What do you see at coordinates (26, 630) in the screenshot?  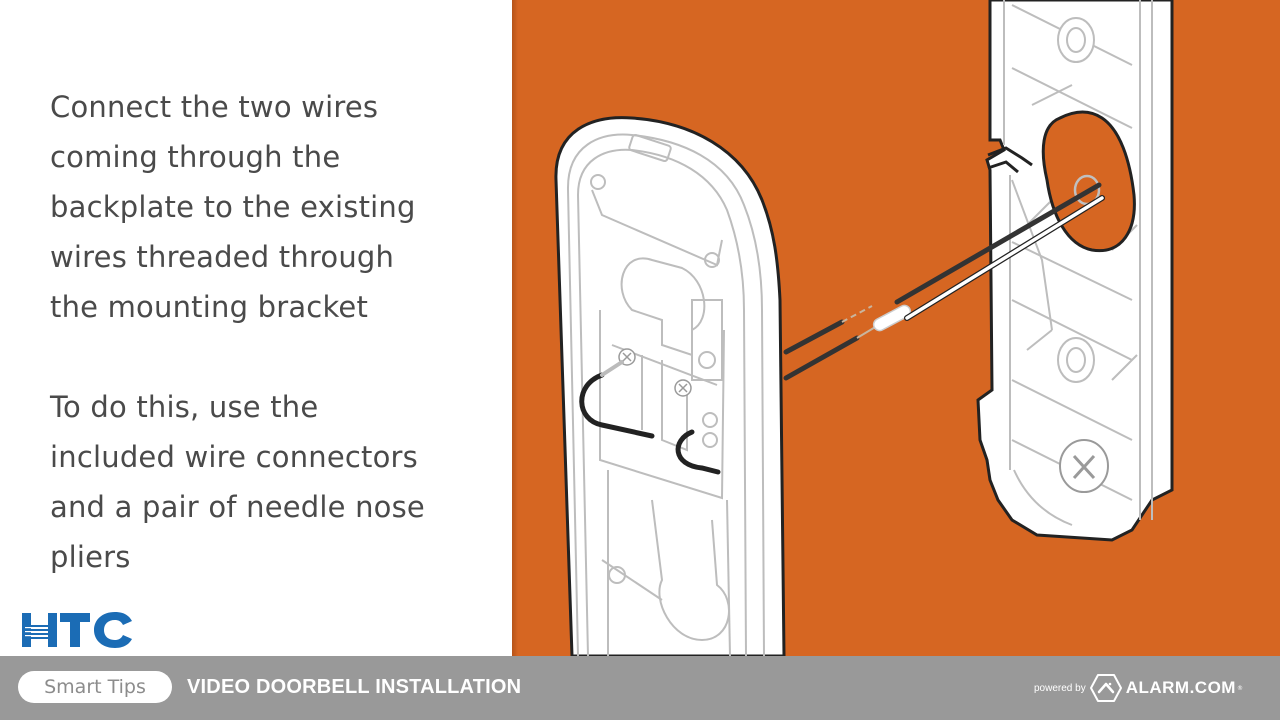 I see `htc-logo-h-left` at bounding box center [26, 630].